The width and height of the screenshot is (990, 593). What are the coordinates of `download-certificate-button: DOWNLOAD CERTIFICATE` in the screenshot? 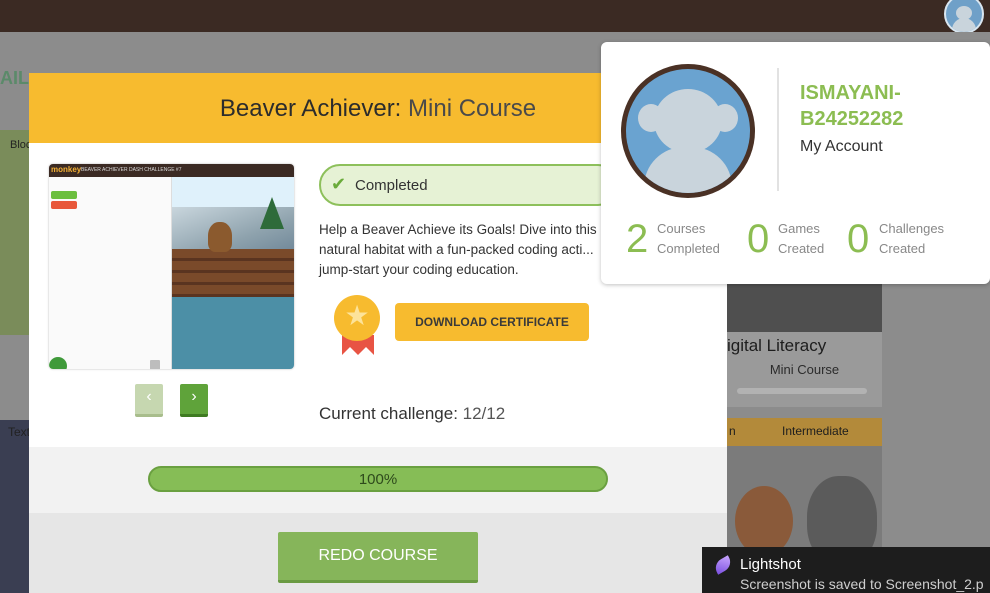 It's located at (492, 322).